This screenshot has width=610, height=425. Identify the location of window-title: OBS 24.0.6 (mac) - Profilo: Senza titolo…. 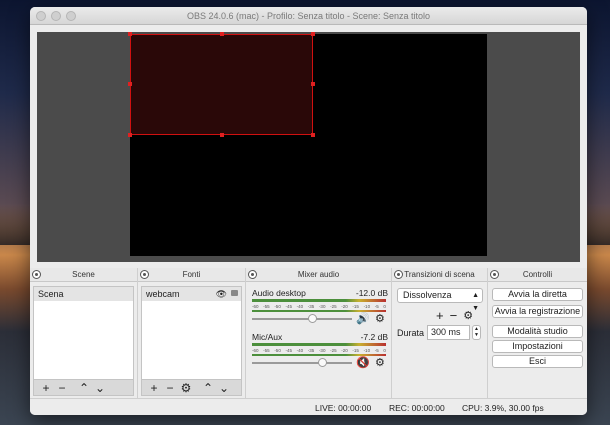
(308, 16).